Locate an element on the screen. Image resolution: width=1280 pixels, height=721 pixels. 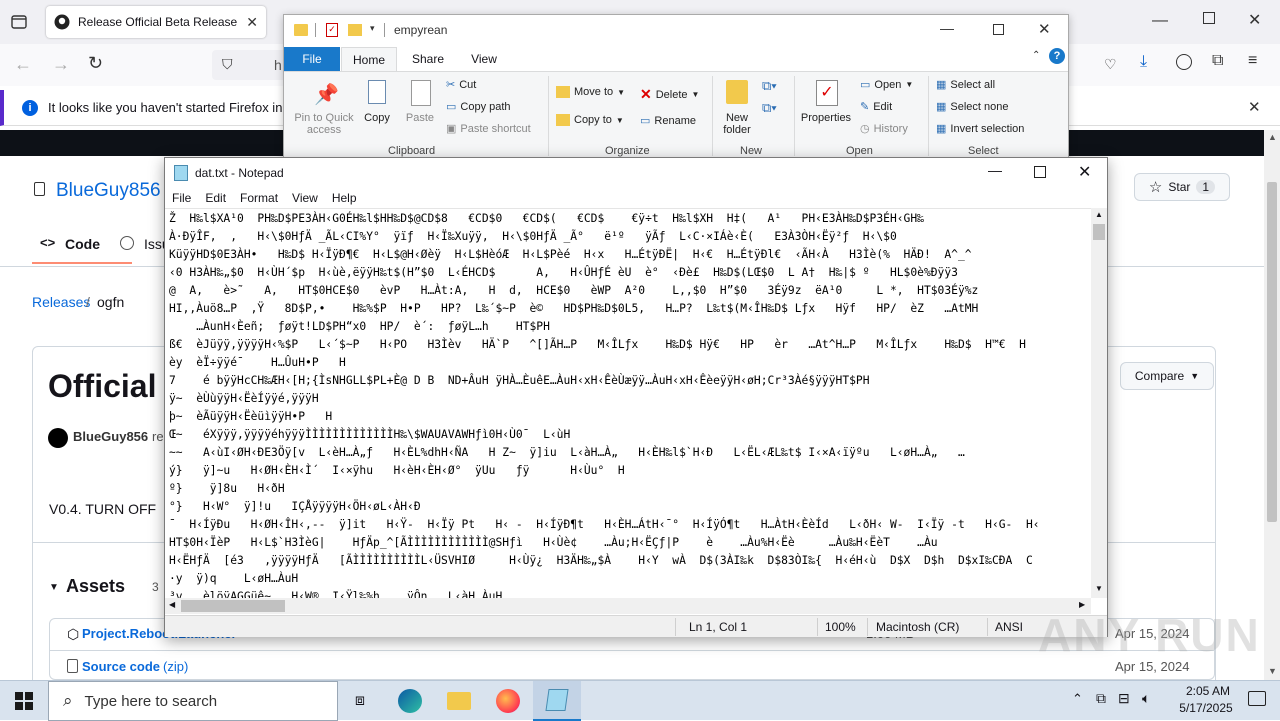
select-all-button: ▦ Select all is located at coordinates (966, 85).